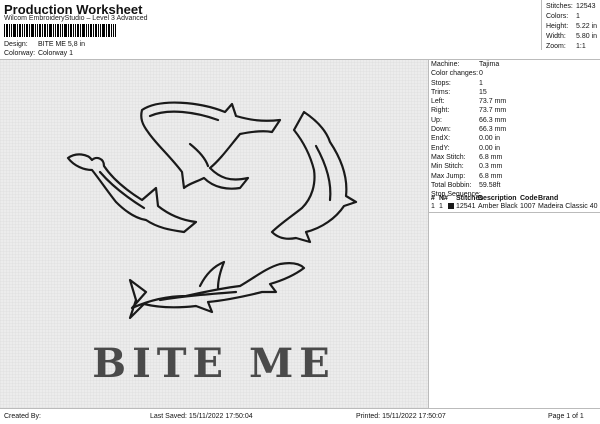  I want to click on info-stops: Stops: 1, so click(457, 83).